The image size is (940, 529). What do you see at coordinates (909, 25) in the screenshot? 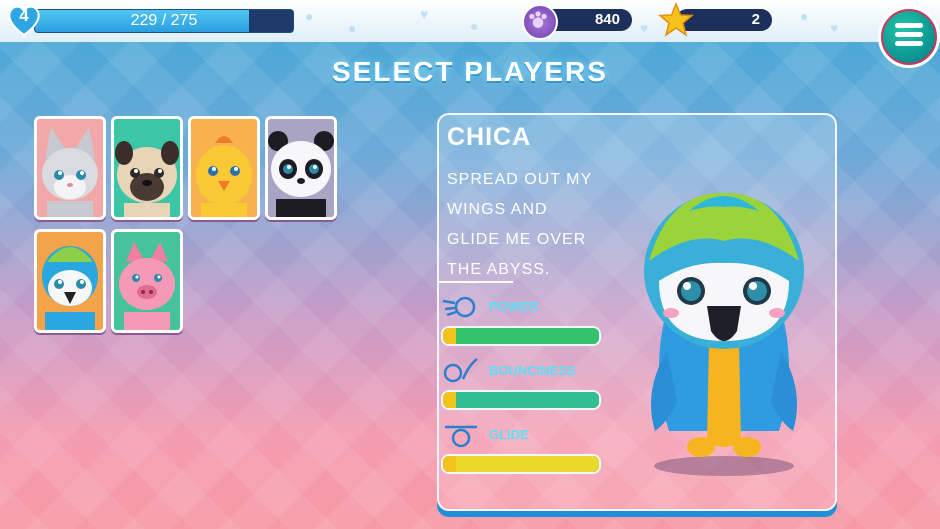
I see `menu-icon` at bounding box center [909, 25].